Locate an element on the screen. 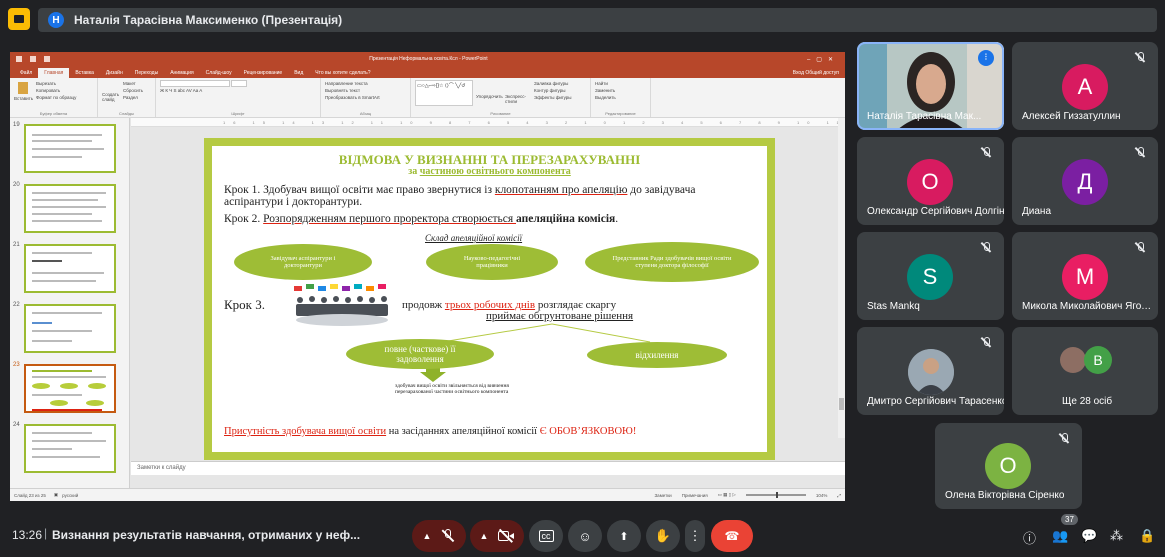  present-button: ⬆ is located at coordinates (624, 536).